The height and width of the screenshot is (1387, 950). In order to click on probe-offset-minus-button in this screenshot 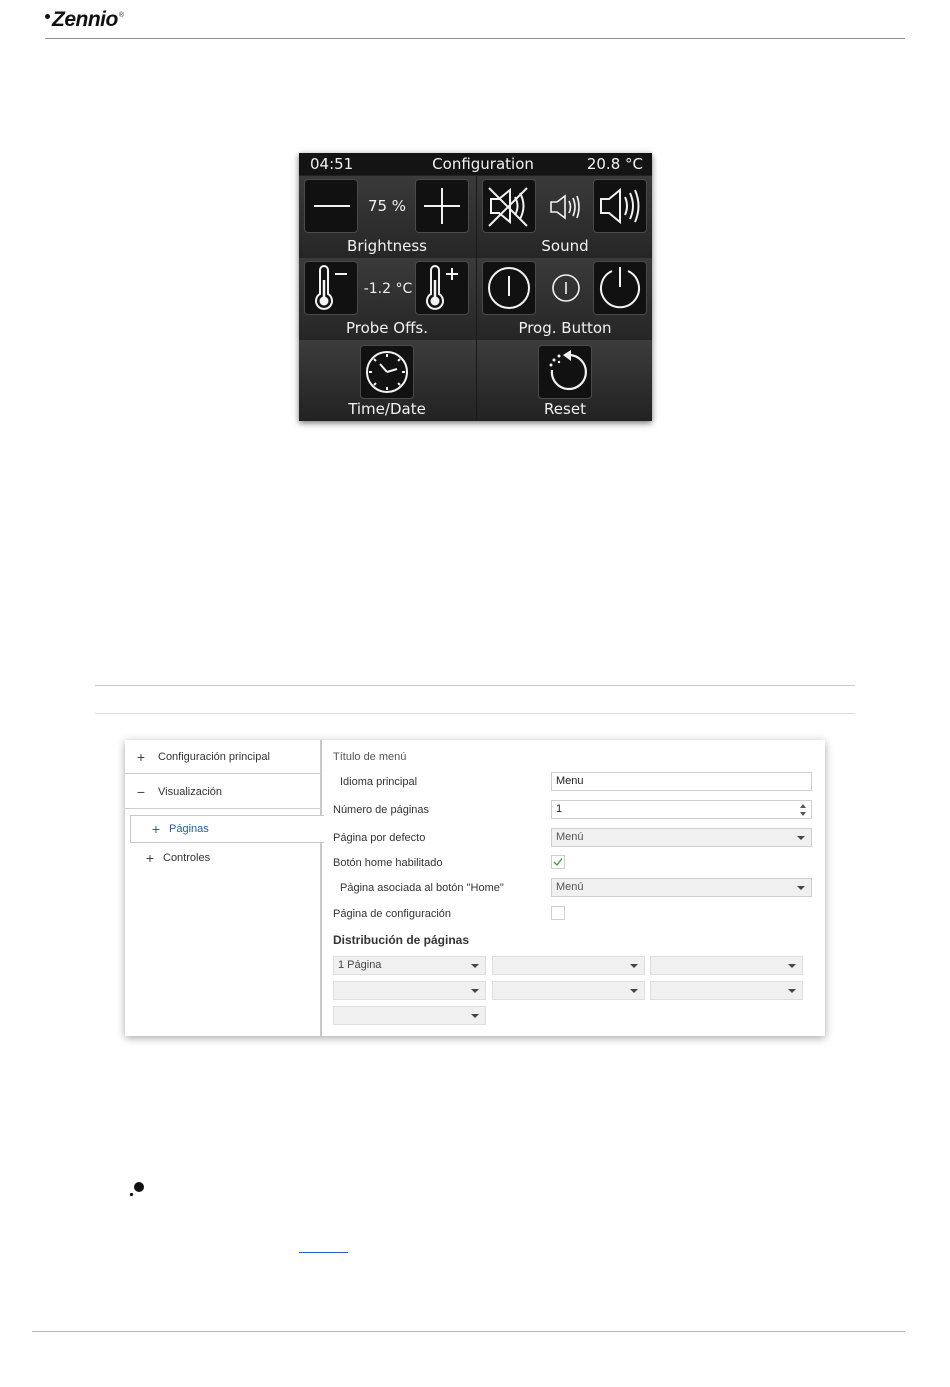, I will do `click(331, 288)`.